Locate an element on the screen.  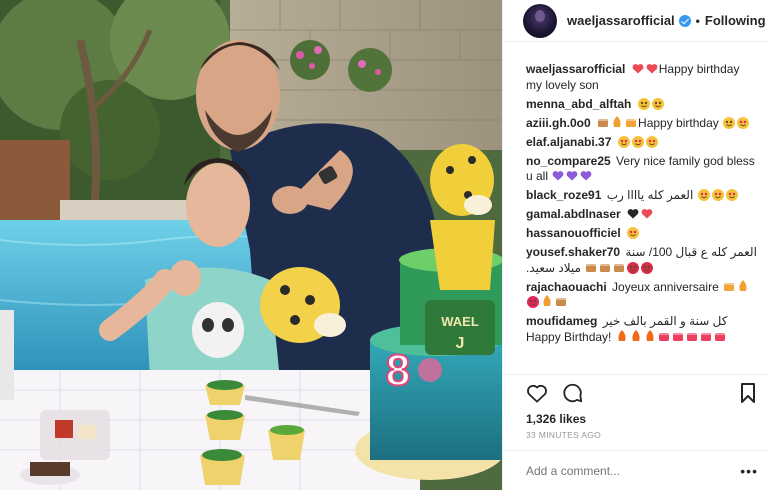
smile-emoji-icon is located at coordinates (729, 122).